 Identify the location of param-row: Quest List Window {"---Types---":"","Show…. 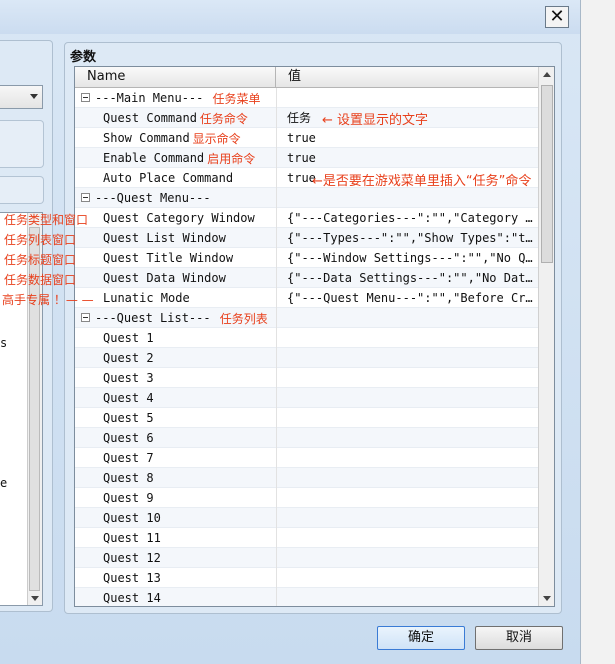
(306, 238).